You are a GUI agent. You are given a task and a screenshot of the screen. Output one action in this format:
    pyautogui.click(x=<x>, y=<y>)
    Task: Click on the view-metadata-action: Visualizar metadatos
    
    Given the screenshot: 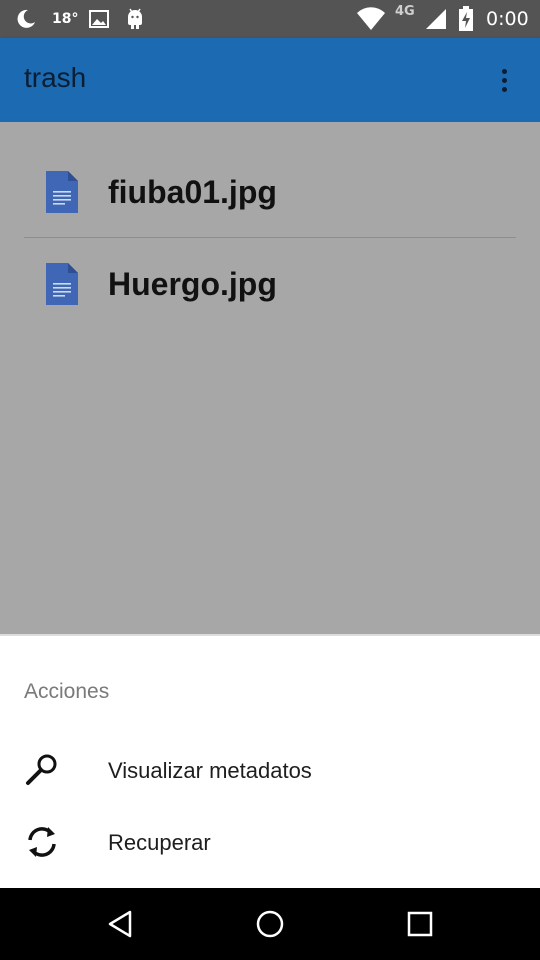 What is the action you would take?
    pyautogui.click(x=270, y=770)
    